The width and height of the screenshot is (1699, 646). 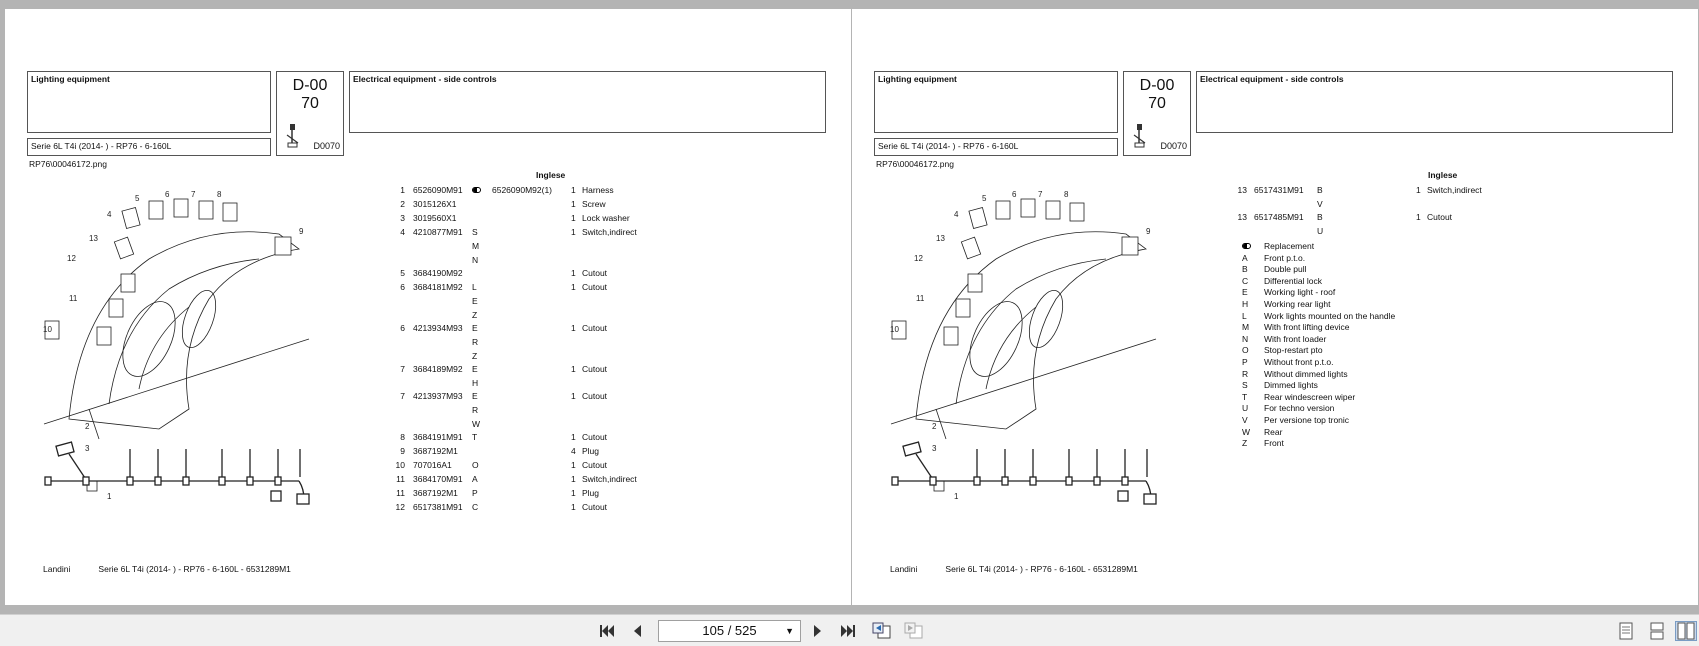 What do you see at coordinates (1320, 204) in the screenshot?
I see `option-code: V` at bounding box center [1320, 204].